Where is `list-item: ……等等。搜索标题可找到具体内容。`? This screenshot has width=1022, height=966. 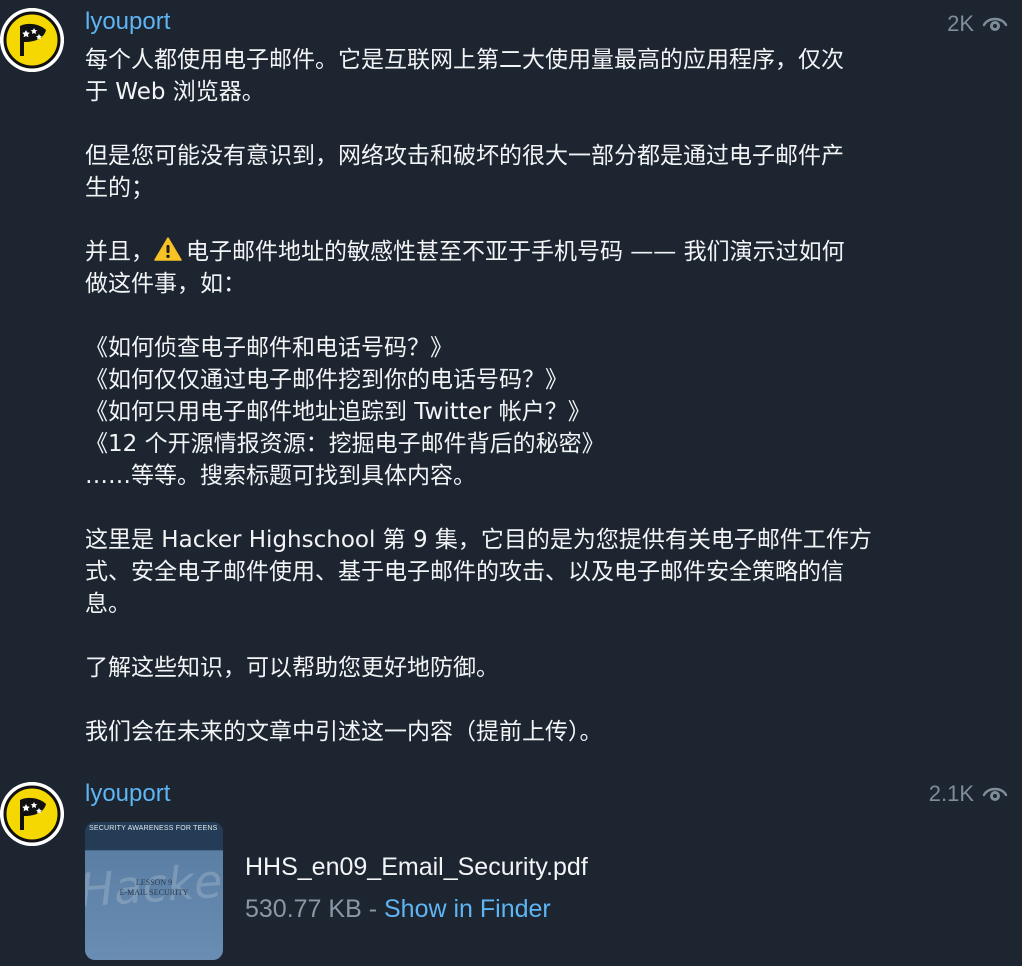 list-item: ……等等。搜索标题可找到具体内容。 is located at coordinates (280, 476).